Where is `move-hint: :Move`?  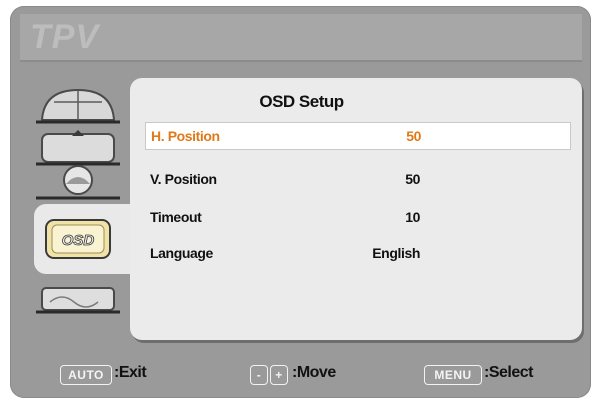 move-hint: :Move is located at coordinates (314, 372).